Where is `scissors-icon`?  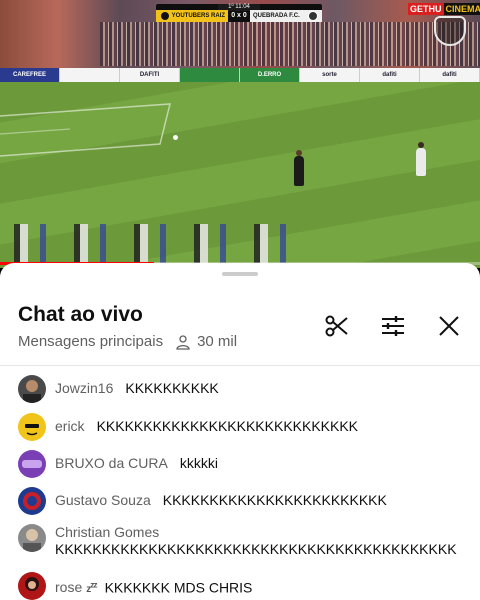 scissors-icon is located at coordinates (336, 326).